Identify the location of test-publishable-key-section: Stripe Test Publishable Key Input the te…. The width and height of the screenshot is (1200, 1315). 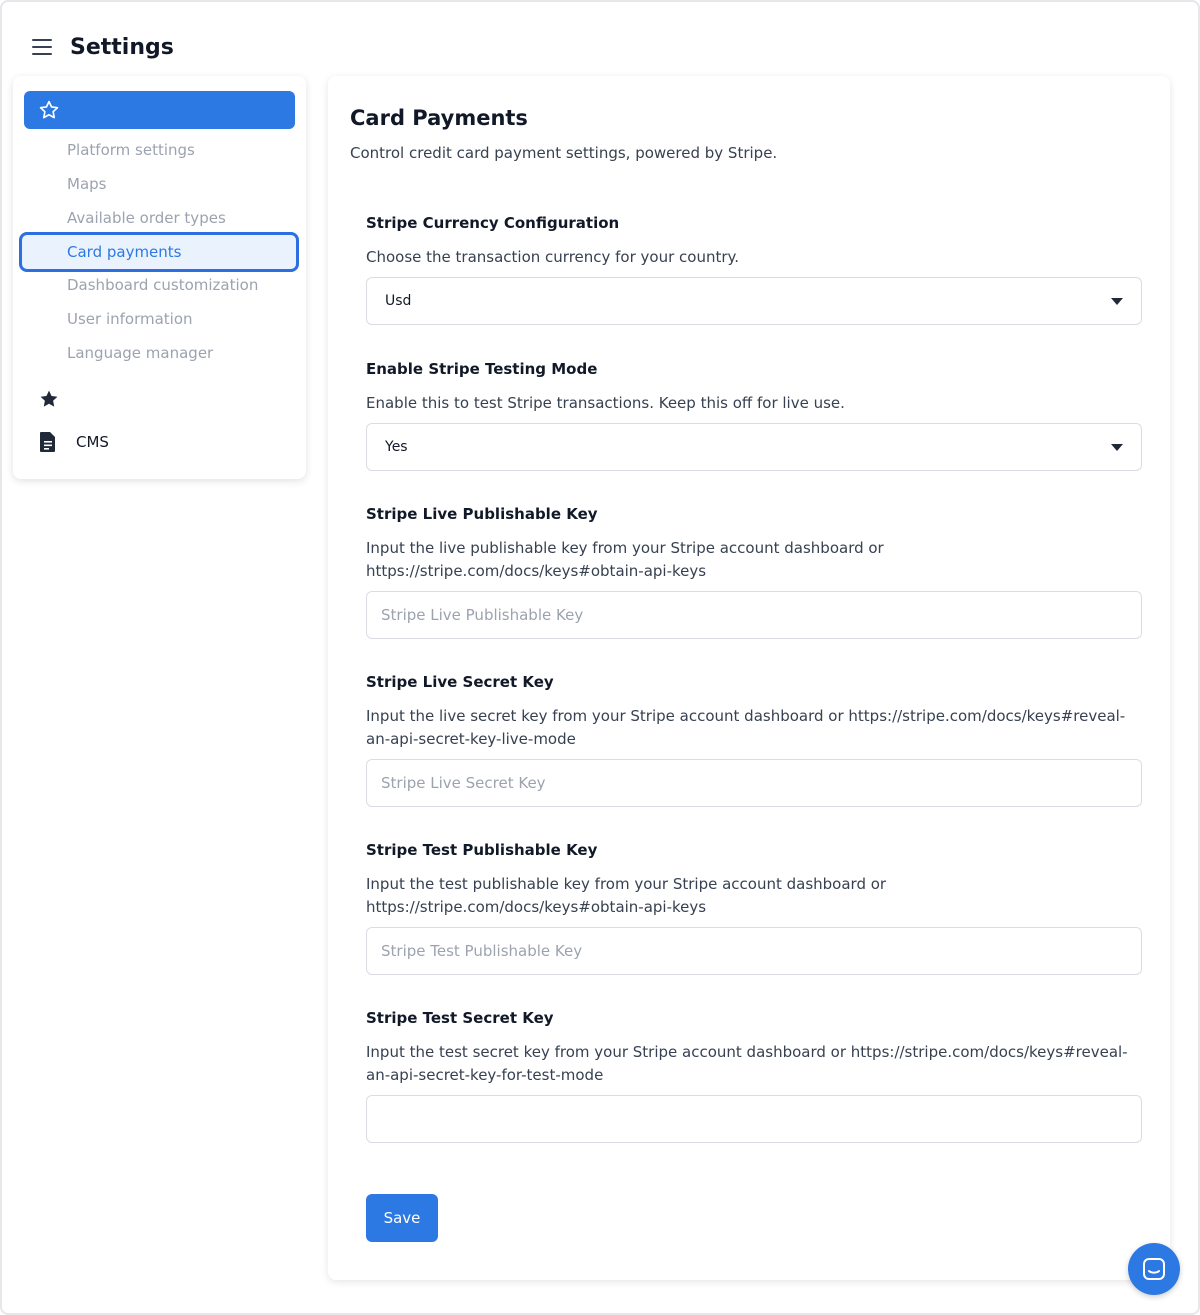
(754, 907).